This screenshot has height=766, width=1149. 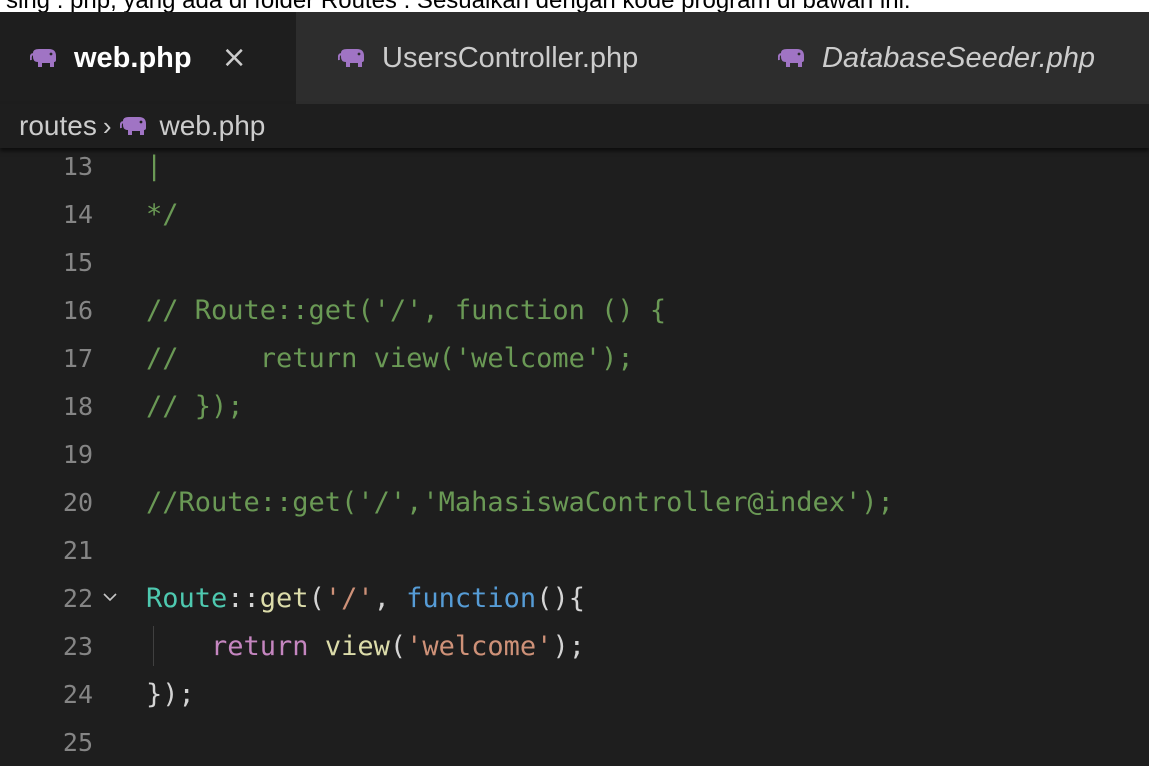 What do you see at coordinates (133, 57) in the screenshot?
I see `tab-label: web.php` at bounding box center [133, 57].